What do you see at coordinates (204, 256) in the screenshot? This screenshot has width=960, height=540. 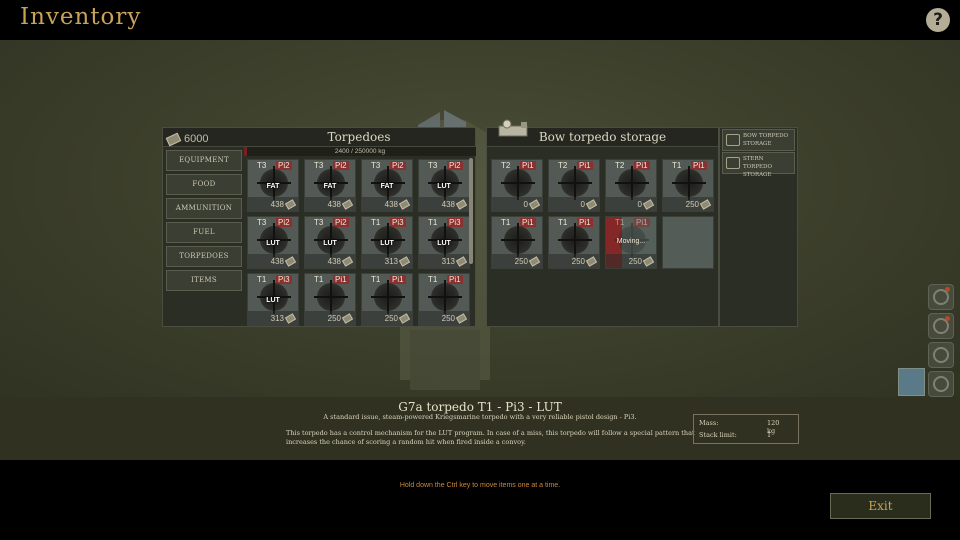 I see `category-torpedoes-button: TORPEDOES` at bounding box center [204, 256].